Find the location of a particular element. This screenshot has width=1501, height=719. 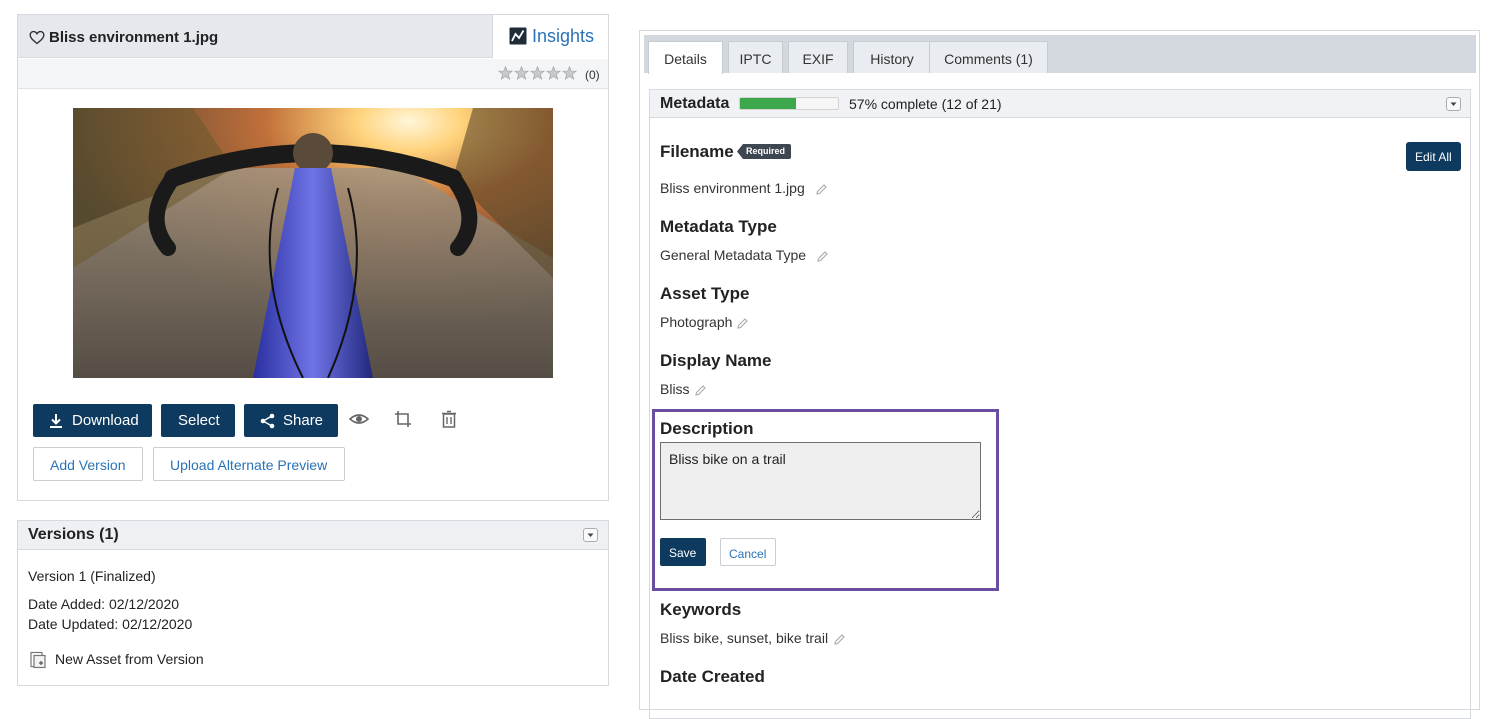

save-label: Save is located at coordinates (683, 553).